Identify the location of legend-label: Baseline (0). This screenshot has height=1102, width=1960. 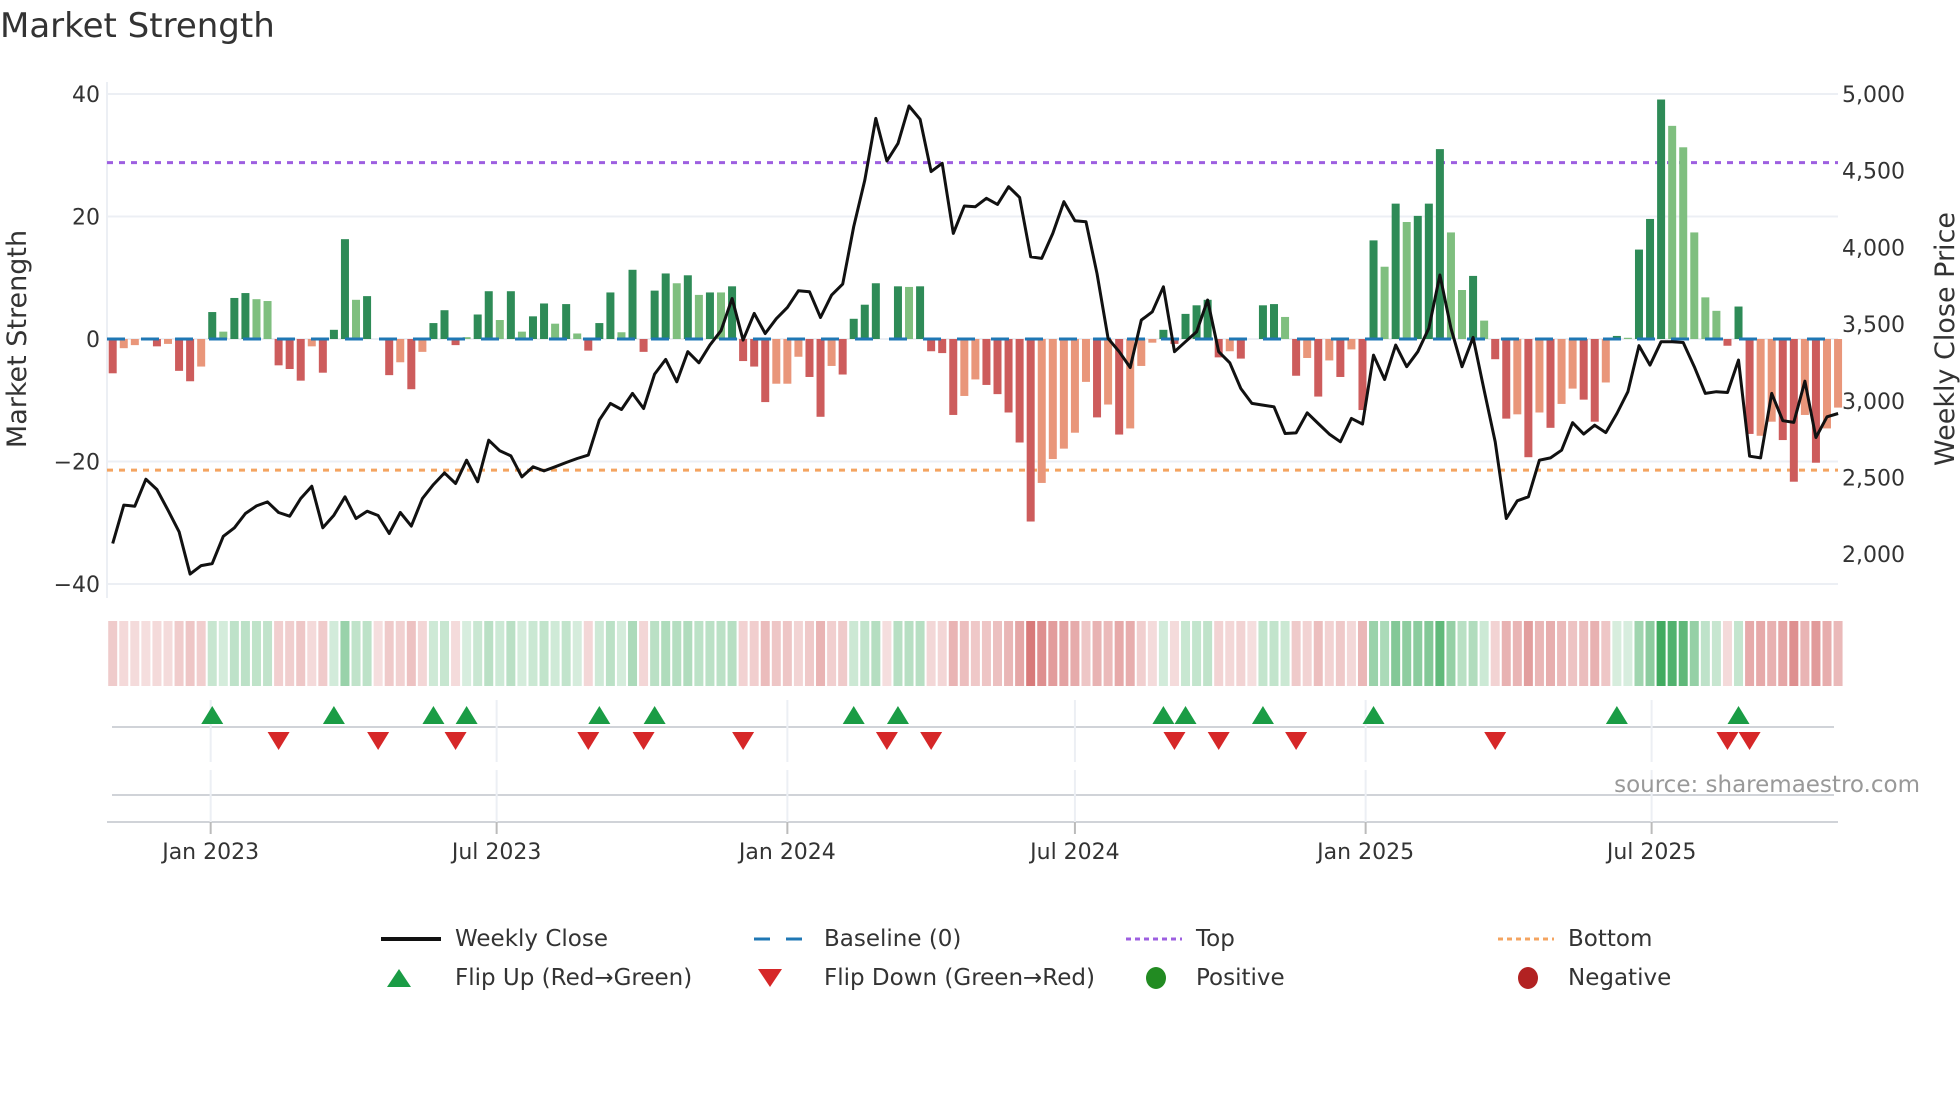
(893, 939).